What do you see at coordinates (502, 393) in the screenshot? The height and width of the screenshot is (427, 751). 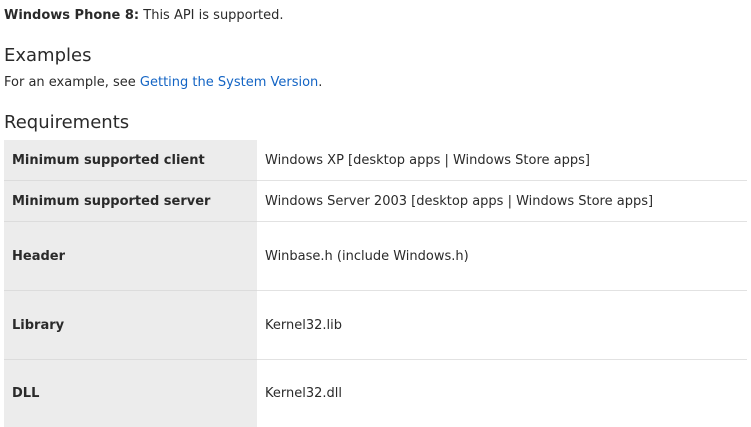 I see `row-value: Kernel32.dll` at bounding box center [502, 393].